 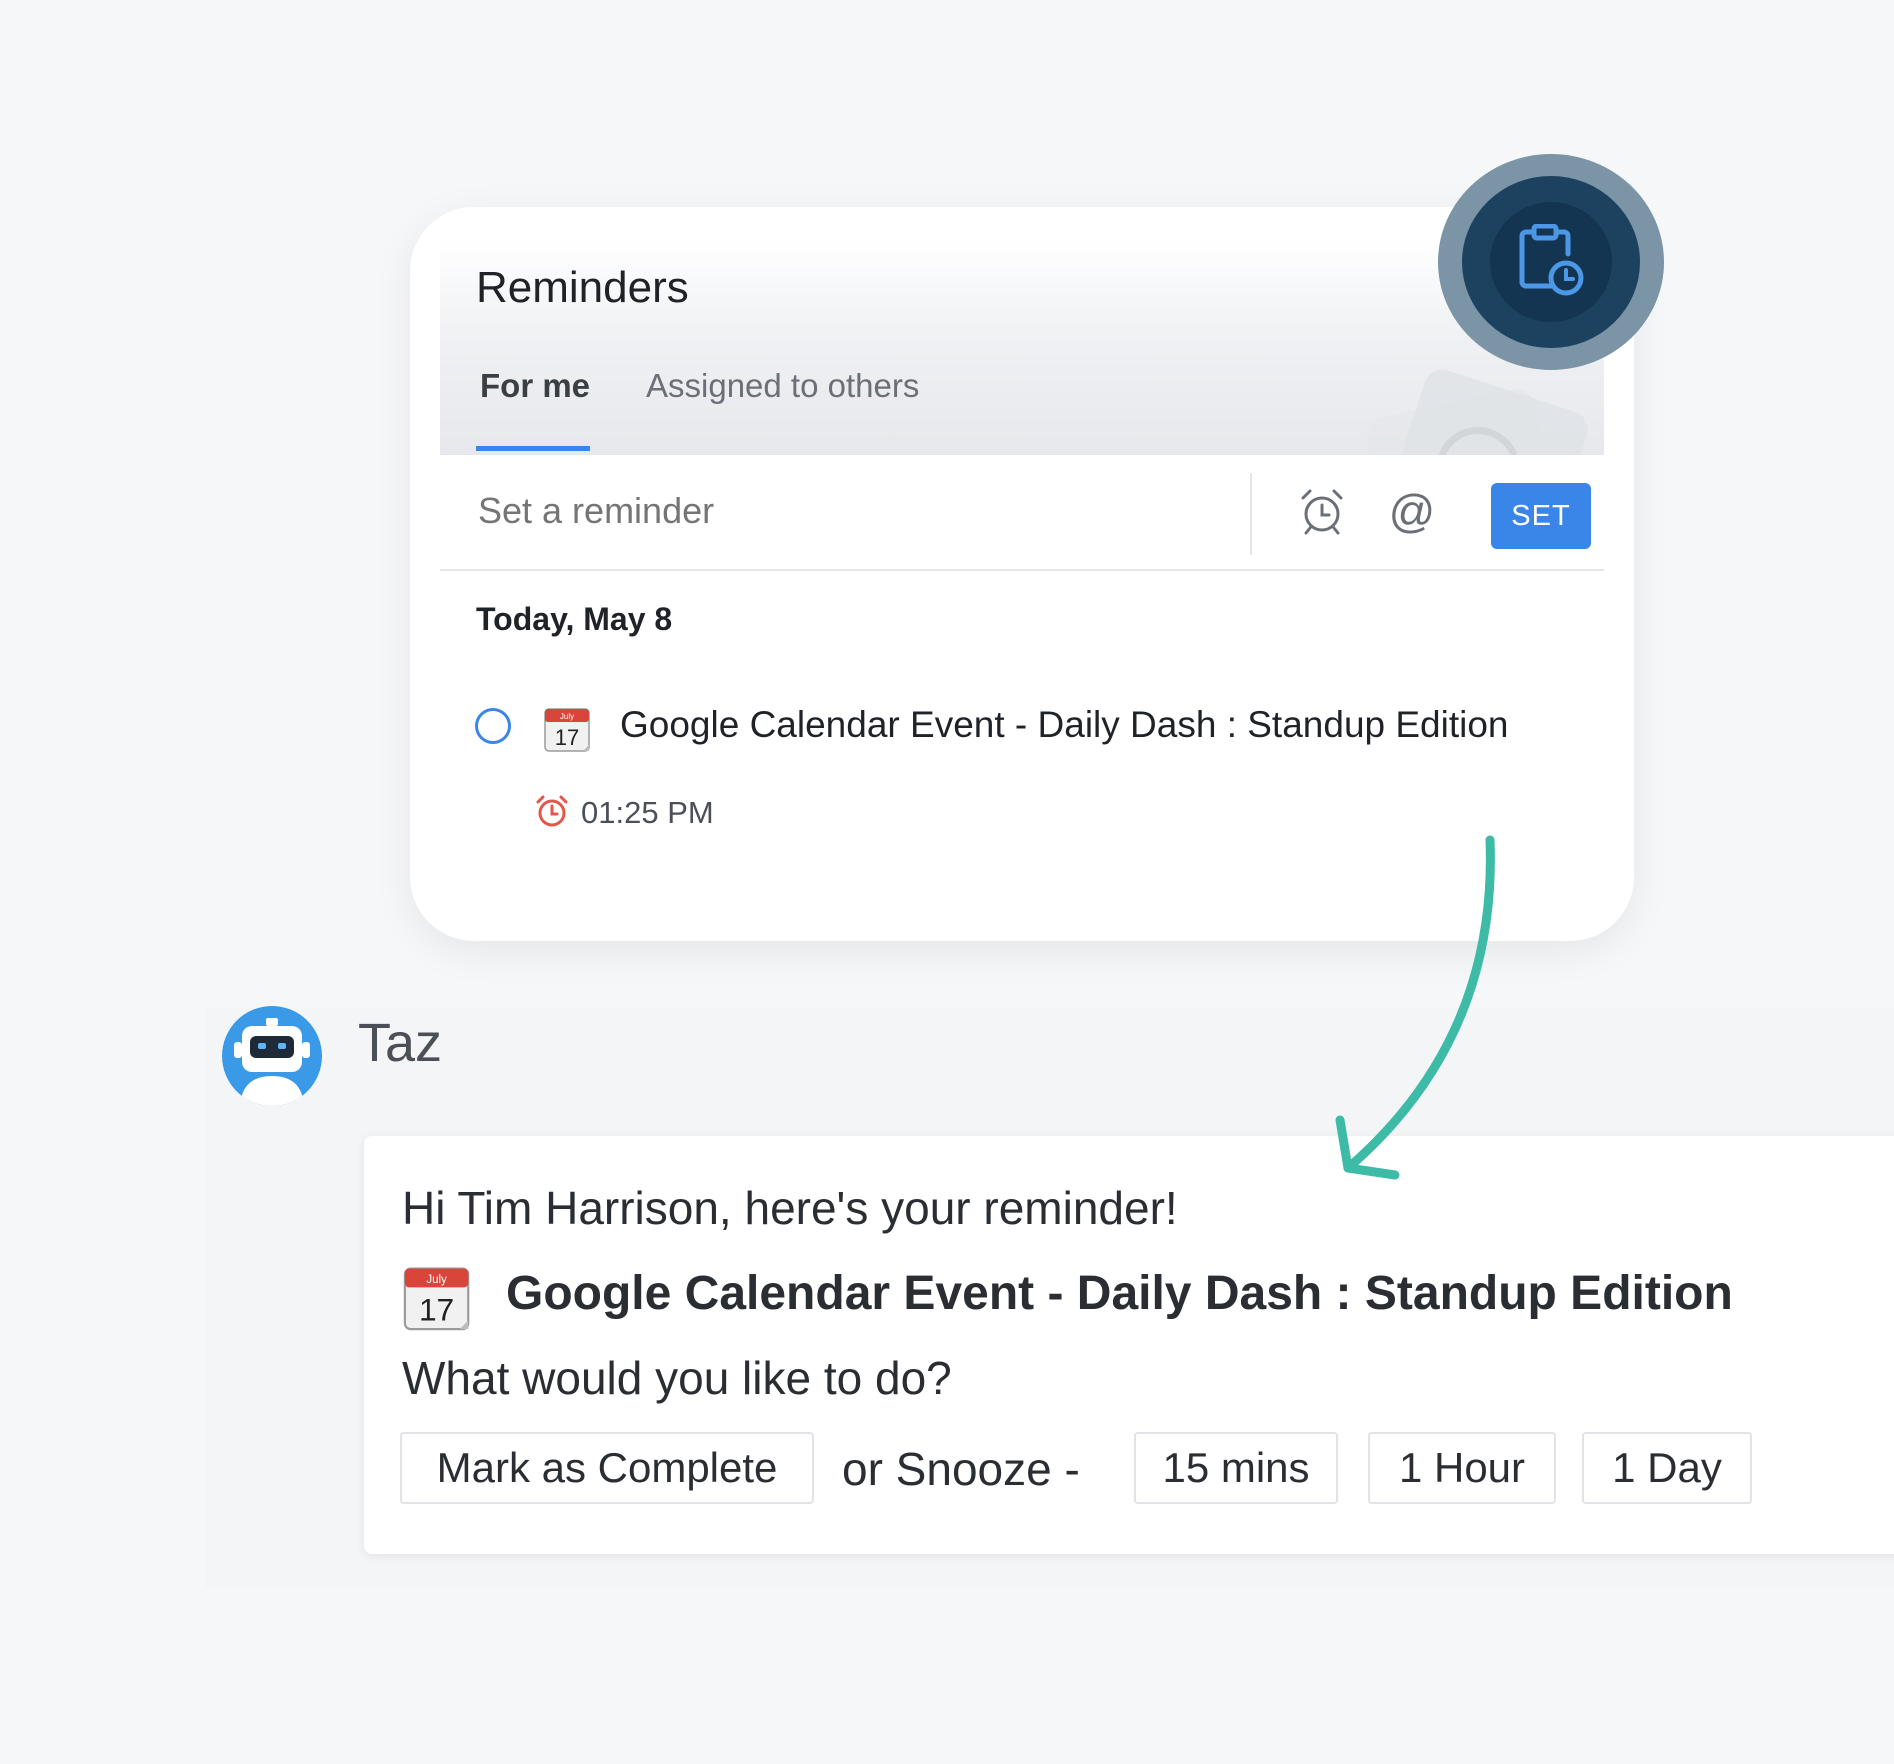 What do you see at coordinates (493, 726) in the screenshot?
I see `complete-checkbox` at bounding box center [493, 726].